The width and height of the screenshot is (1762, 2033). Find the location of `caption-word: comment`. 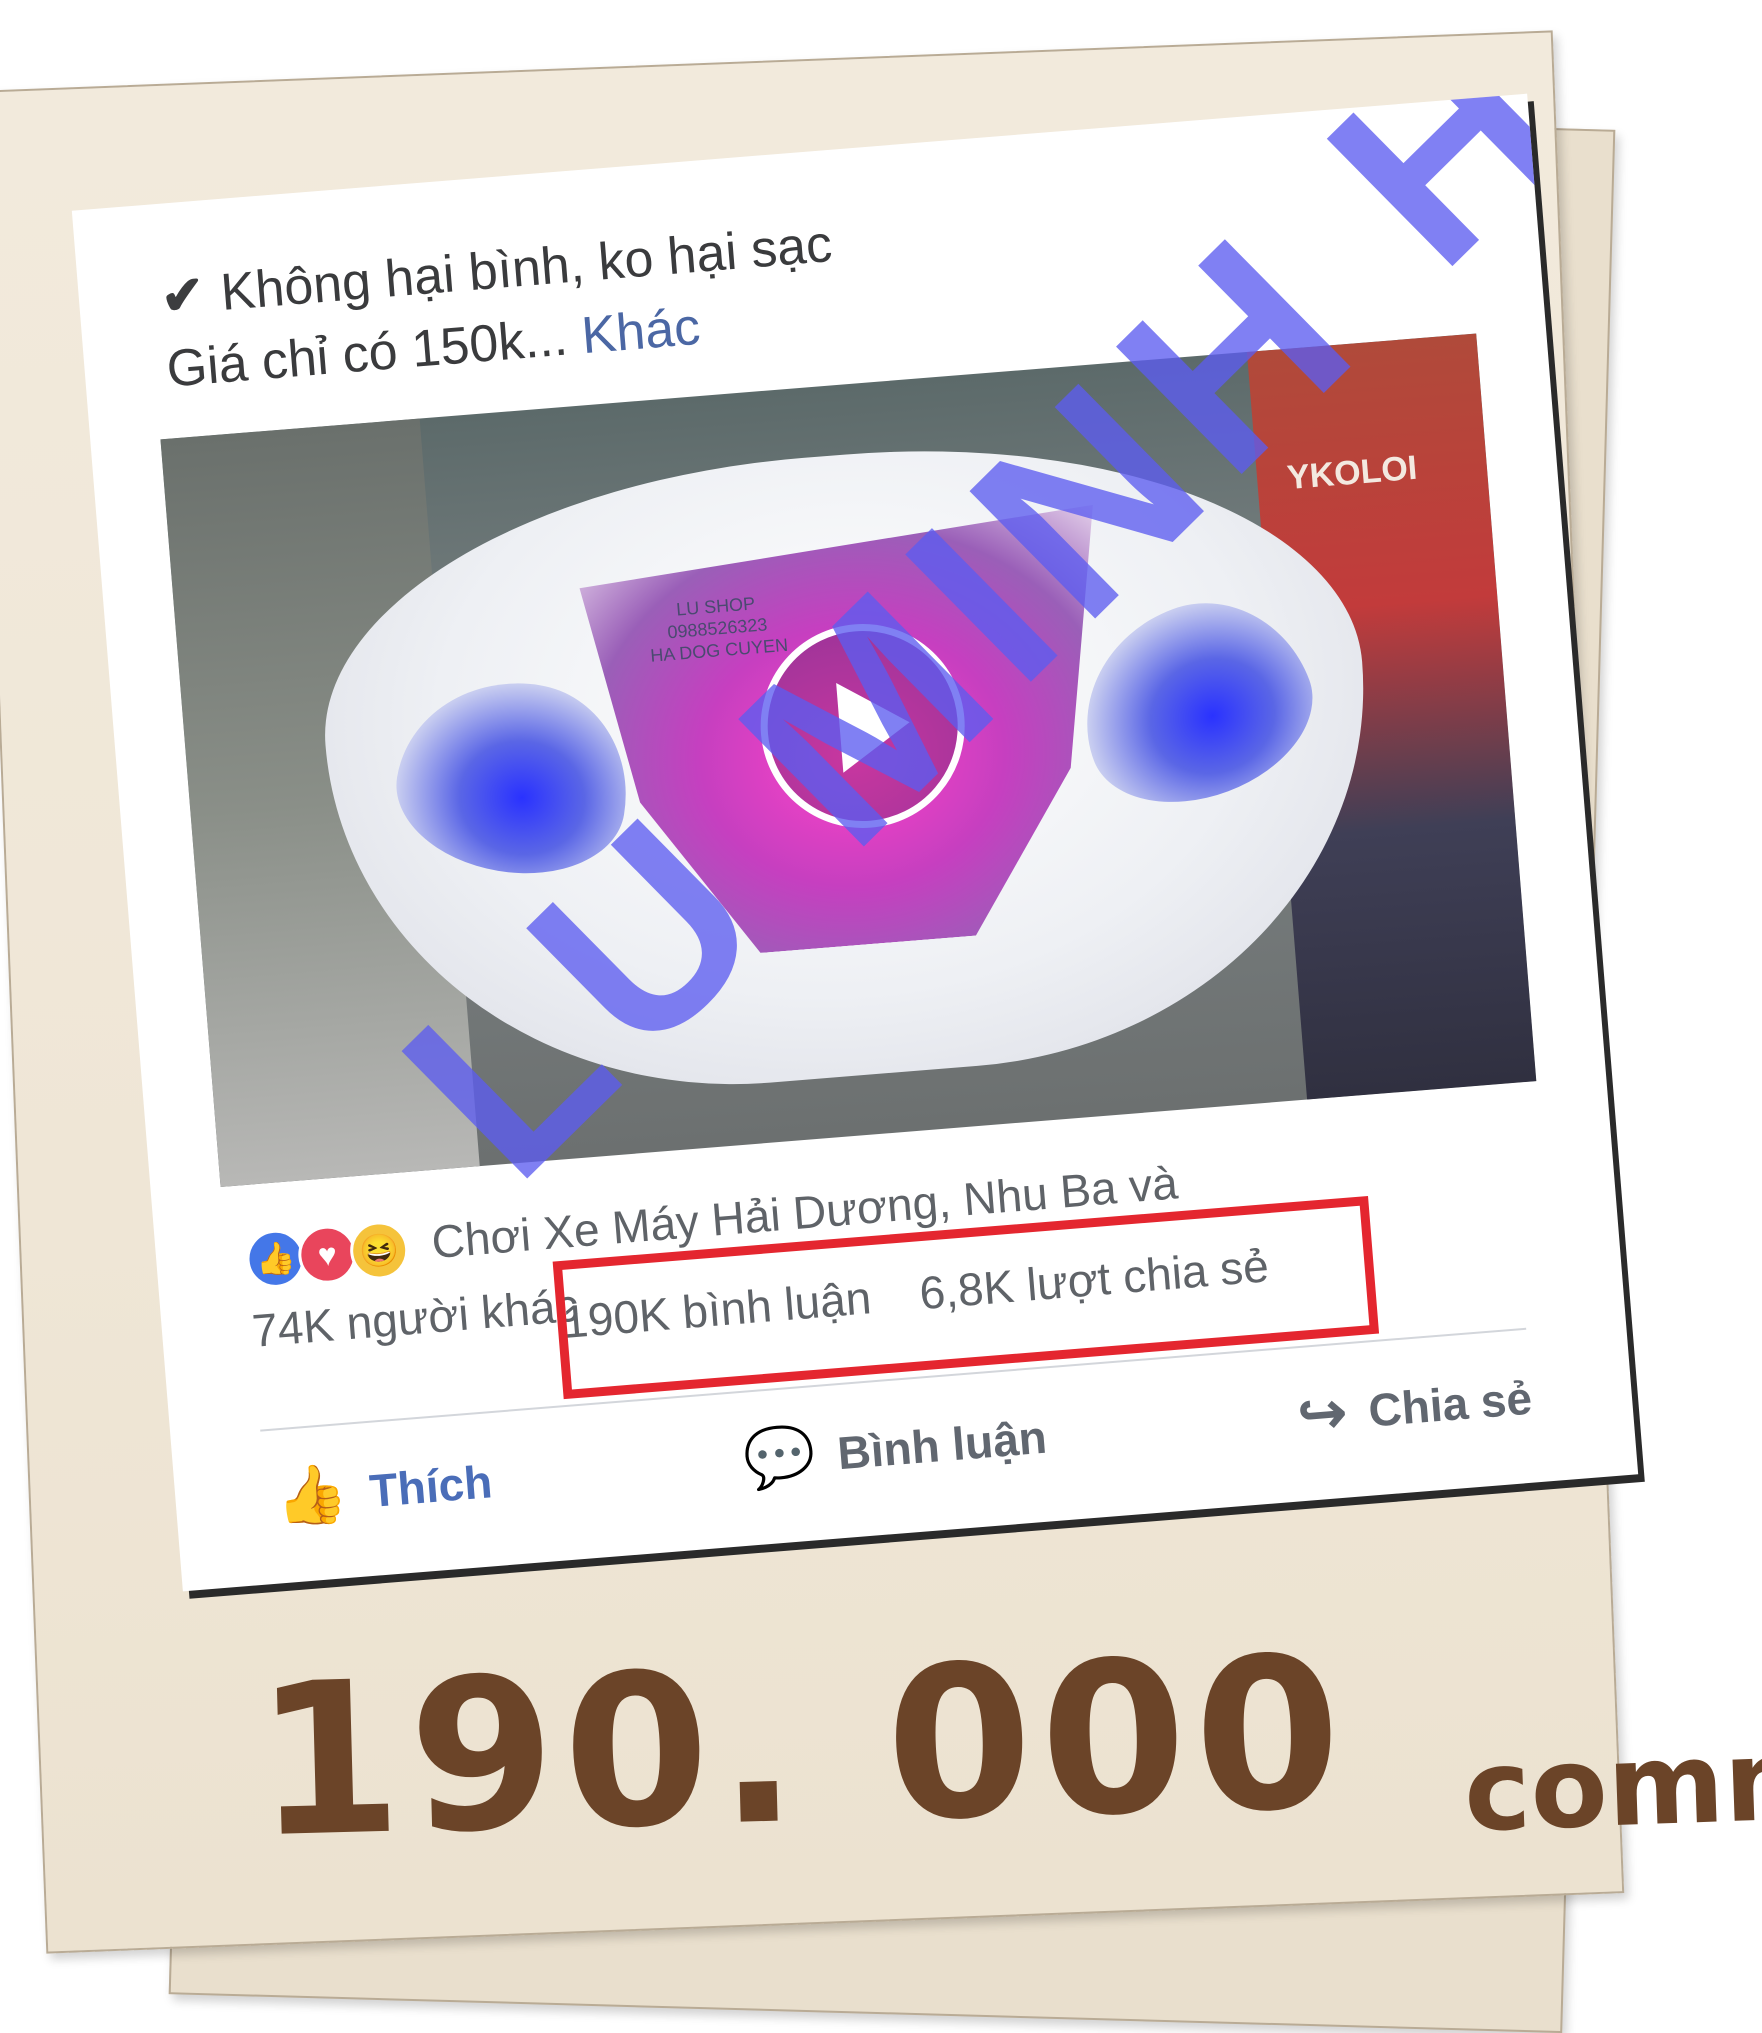

caption-word: comment is located at coordinates (1612, 1782).